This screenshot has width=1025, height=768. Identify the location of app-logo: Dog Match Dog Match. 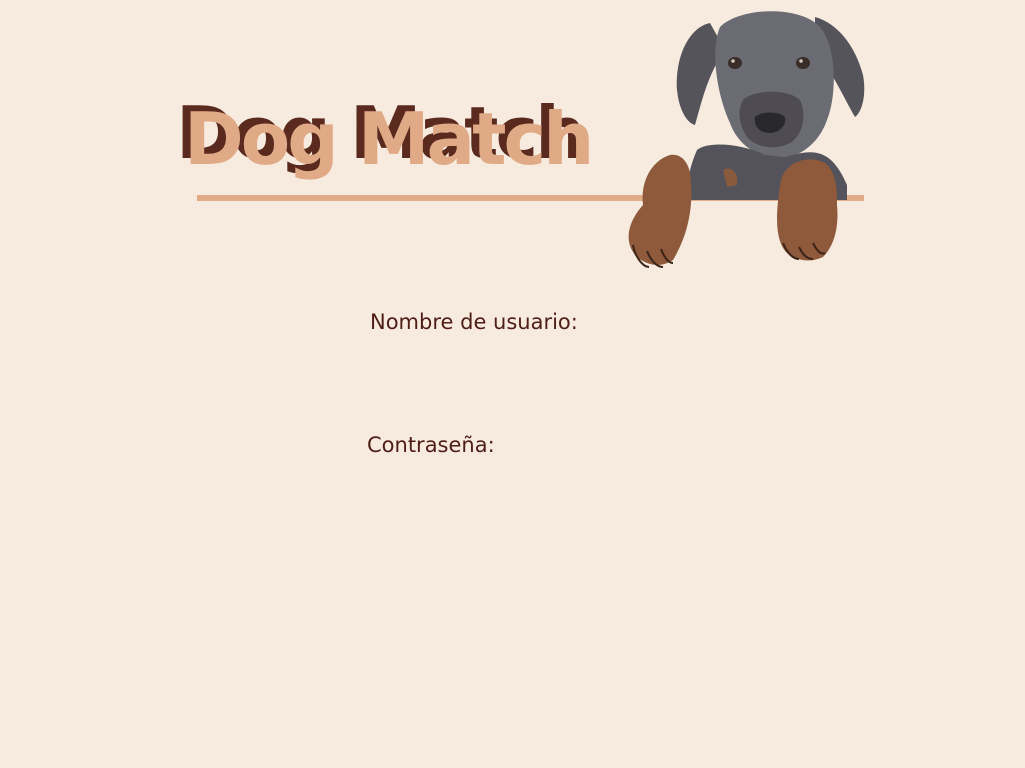
(413, 139).